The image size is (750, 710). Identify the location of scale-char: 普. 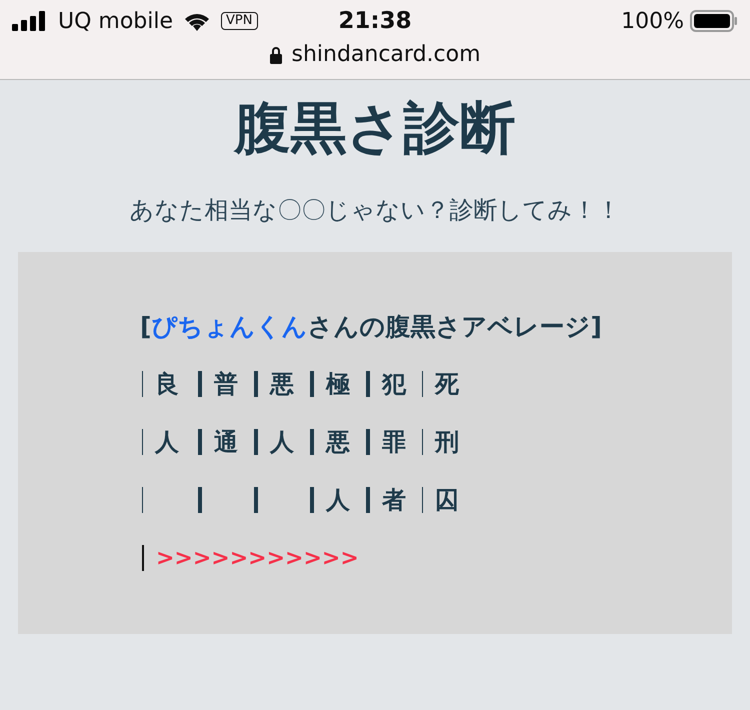
(226, 384).